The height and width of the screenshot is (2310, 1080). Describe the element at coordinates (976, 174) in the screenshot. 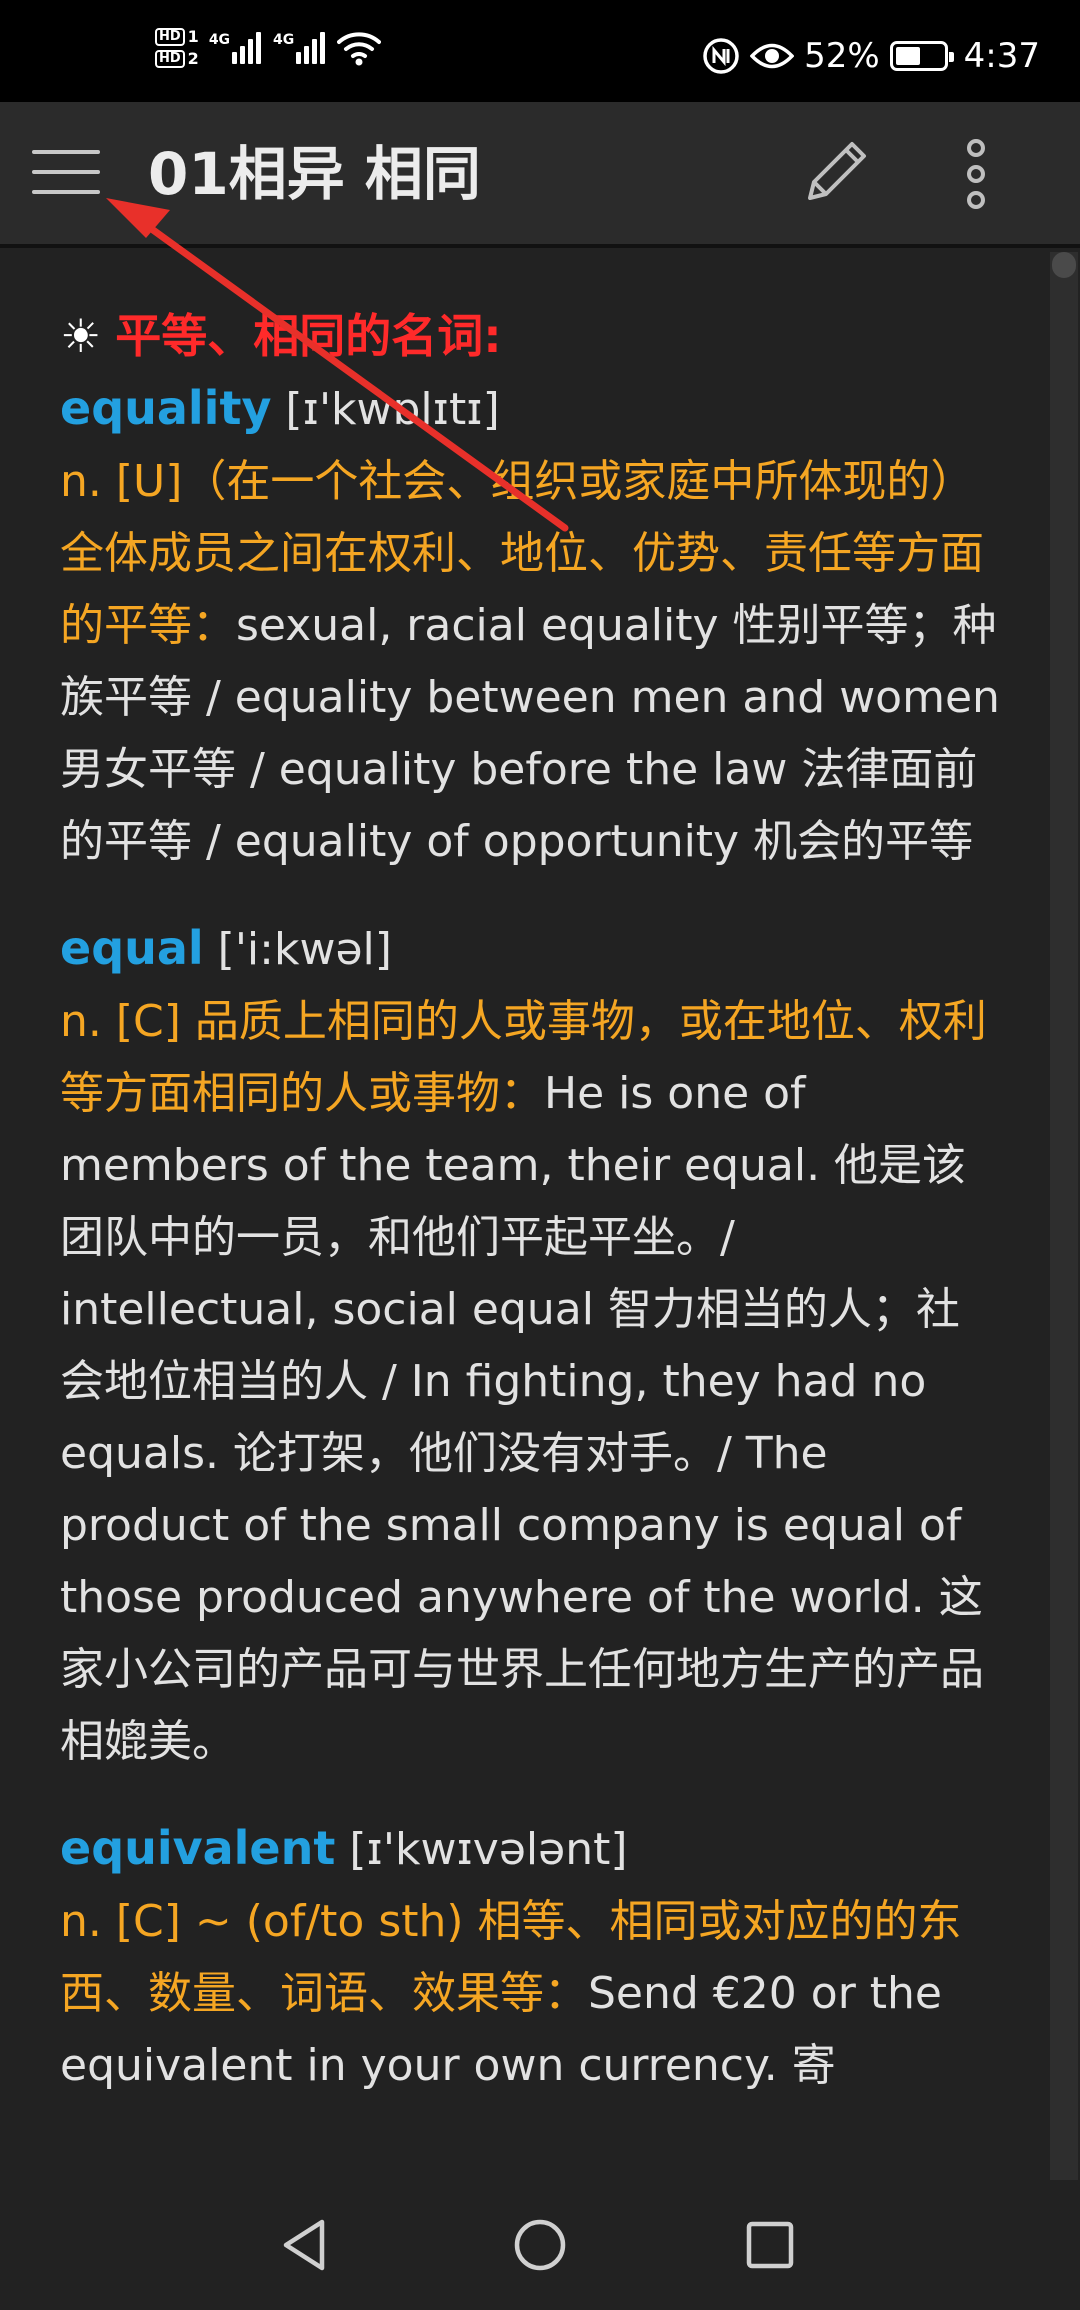

I see `more-vert-icon` at that location.